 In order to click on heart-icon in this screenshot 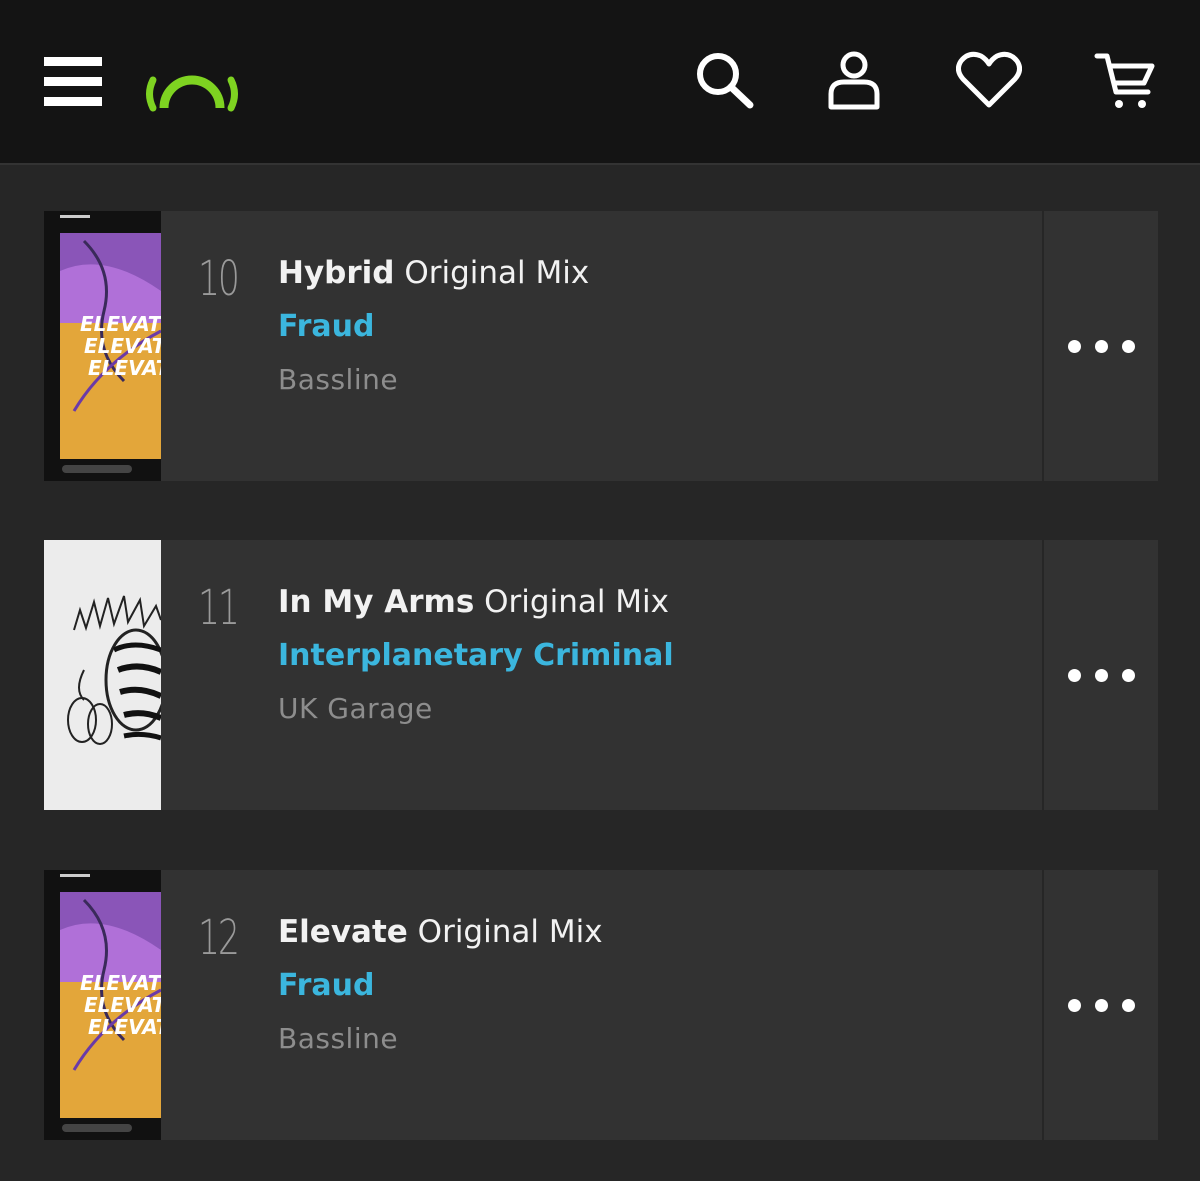, I will do `click(989, 80)`.